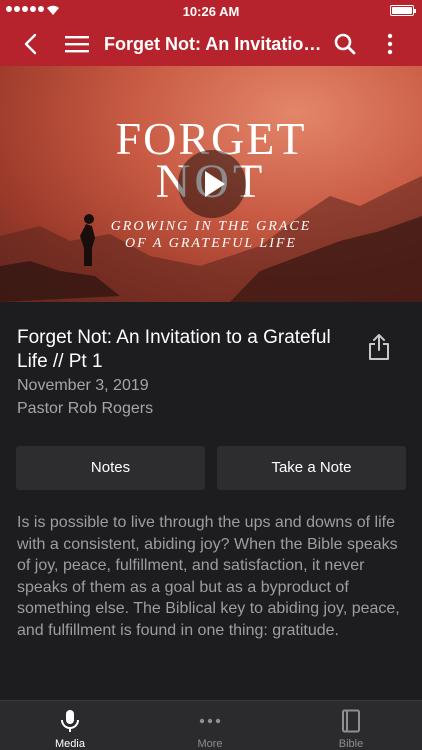  I want to click on tab-bar: Media More Bible, so click(211, 725).